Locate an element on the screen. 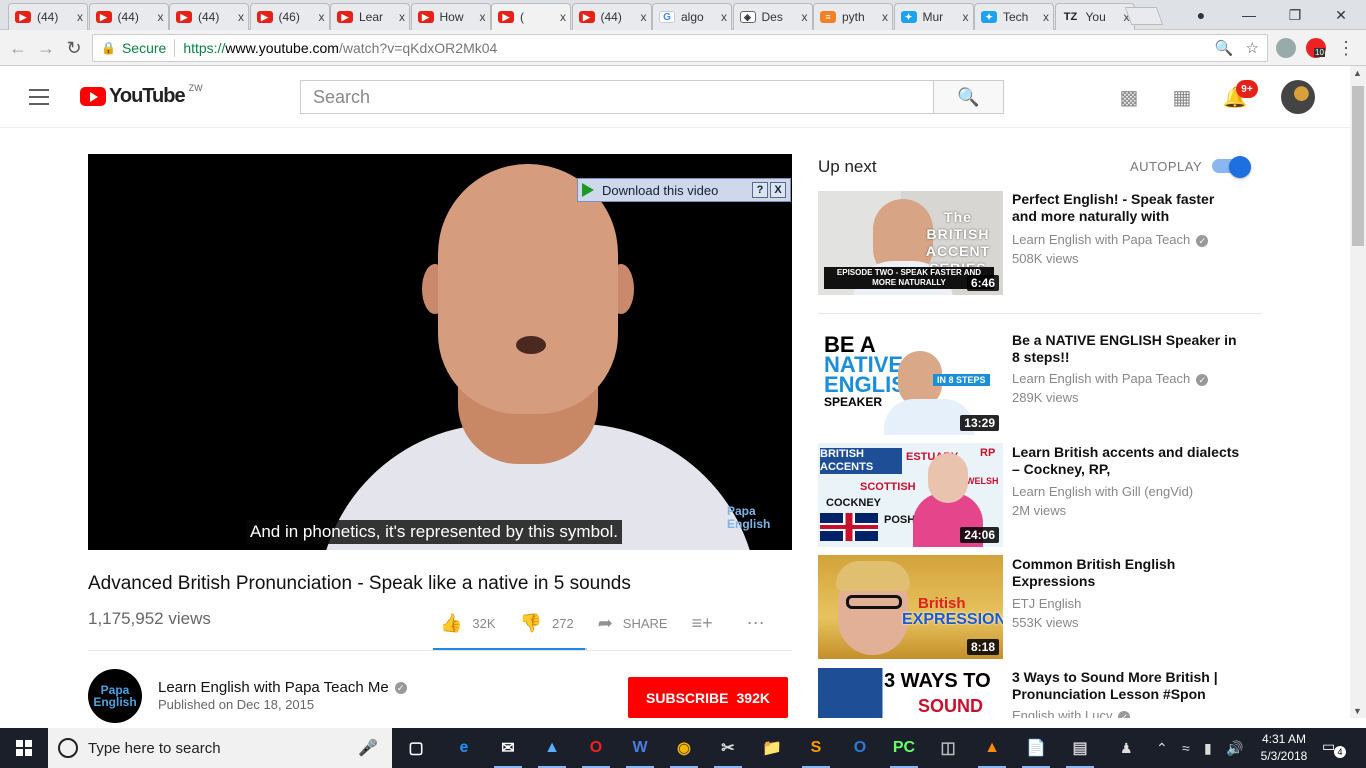 This screenshot has width=1366, height=768. minimize-button: — is located at coordinates (1249, 15).